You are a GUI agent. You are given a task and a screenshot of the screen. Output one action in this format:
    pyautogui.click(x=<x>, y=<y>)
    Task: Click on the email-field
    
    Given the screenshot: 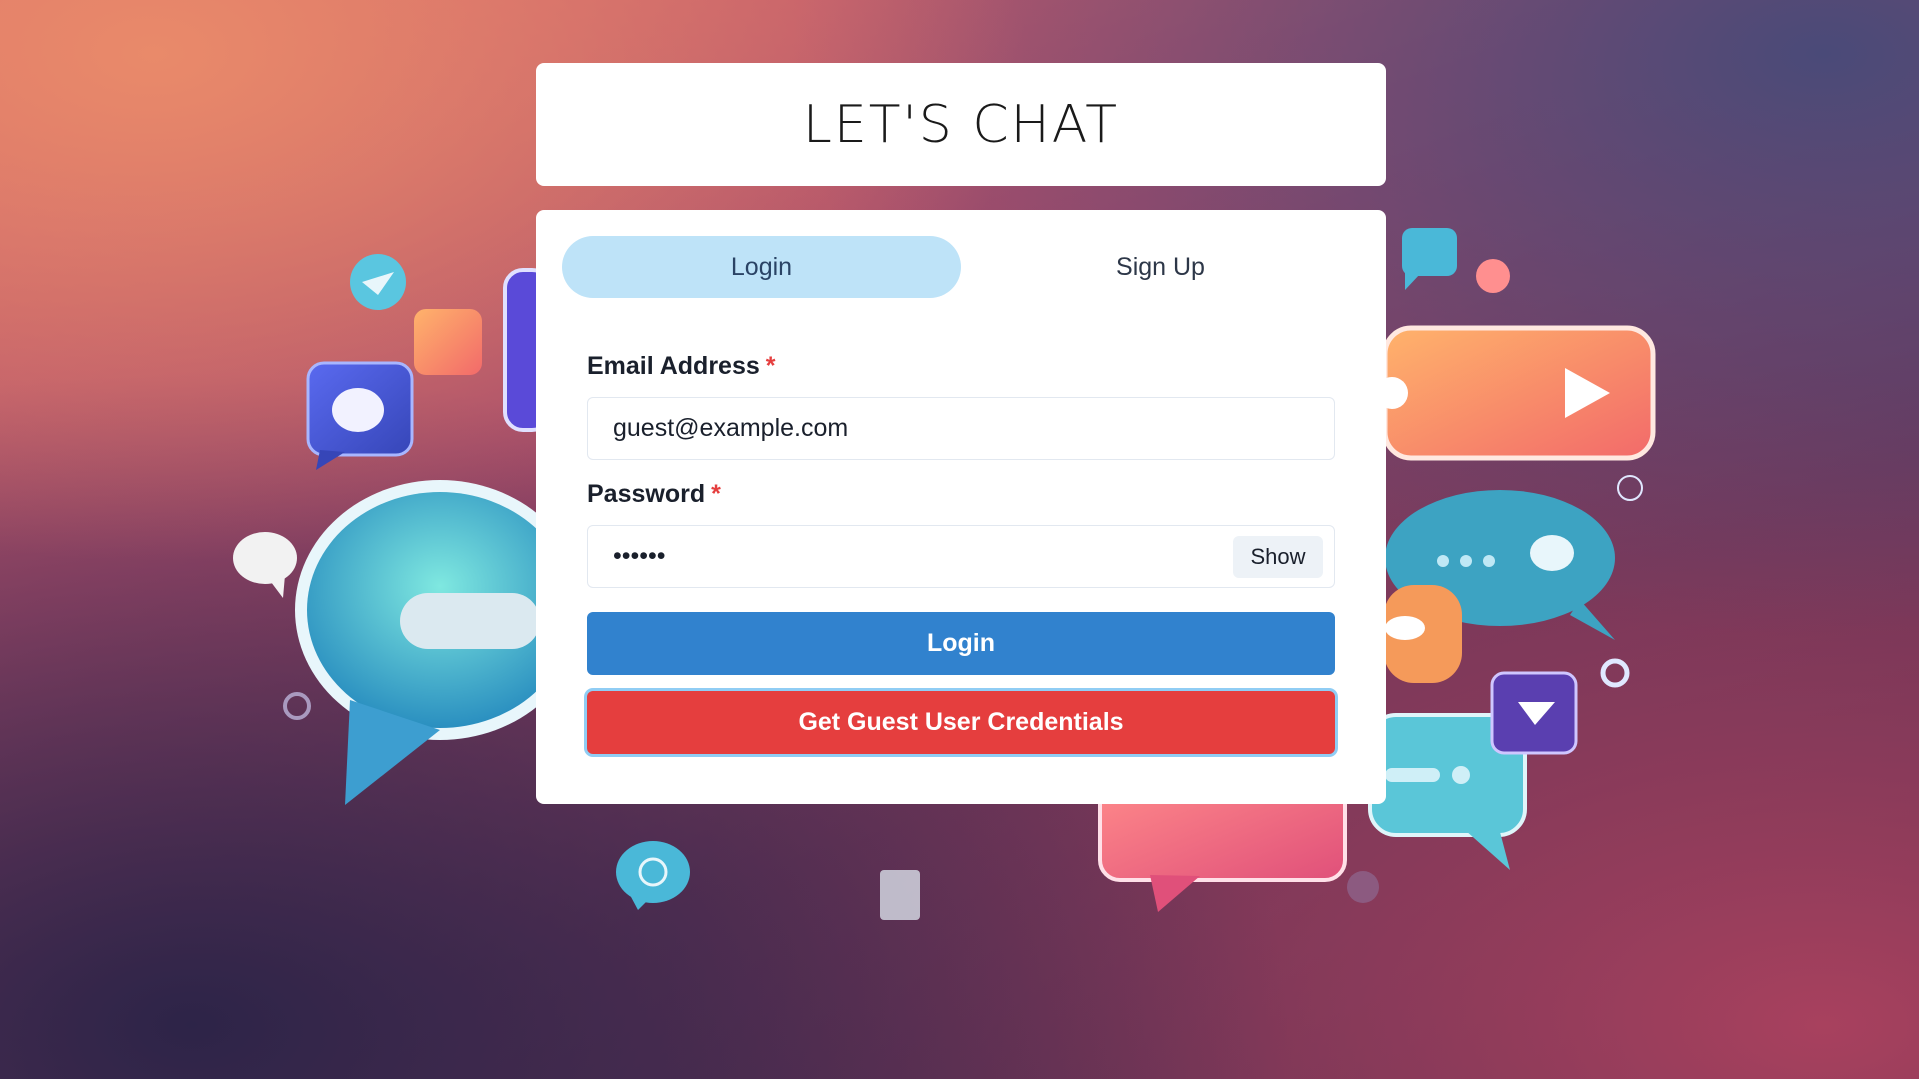 What is the action you would take?
    pyautogui.click(x=913, y=428)
    